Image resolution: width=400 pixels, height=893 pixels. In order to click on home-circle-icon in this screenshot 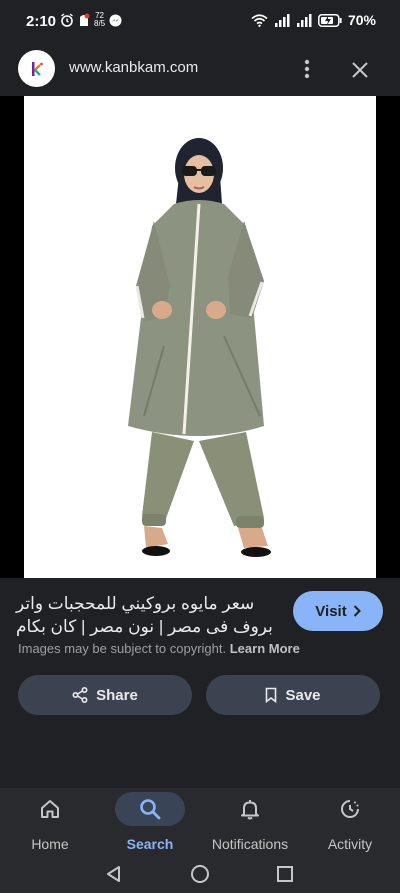, I will do `click(200, 874)`.